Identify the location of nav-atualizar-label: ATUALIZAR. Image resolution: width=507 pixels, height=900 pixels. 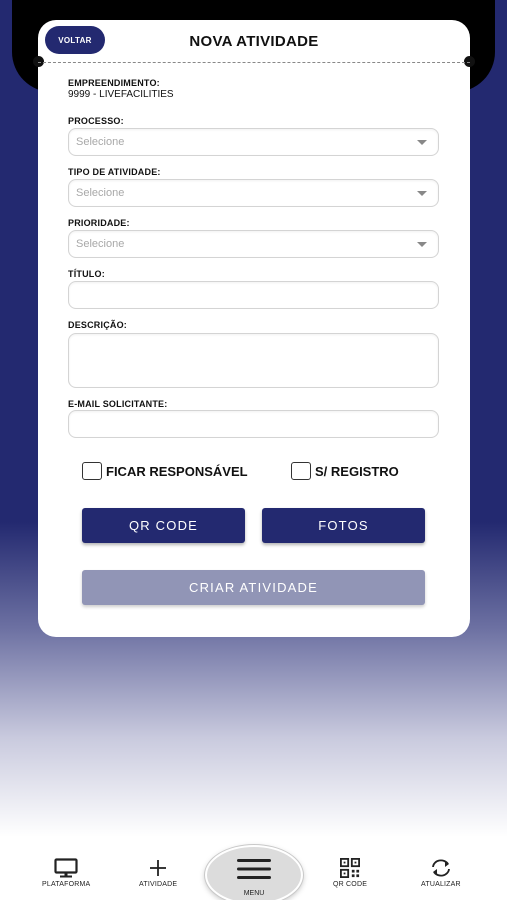
(441, 884).